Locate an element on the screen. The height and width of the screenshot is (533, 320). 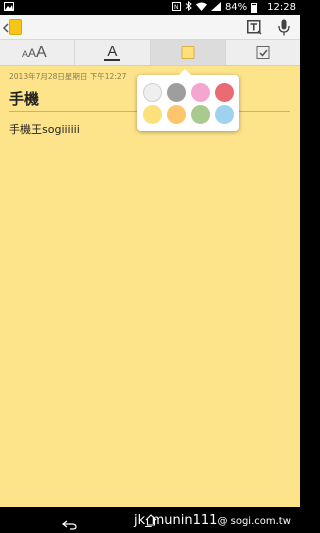
font-color-button: A is located at coordinates (113, 52).